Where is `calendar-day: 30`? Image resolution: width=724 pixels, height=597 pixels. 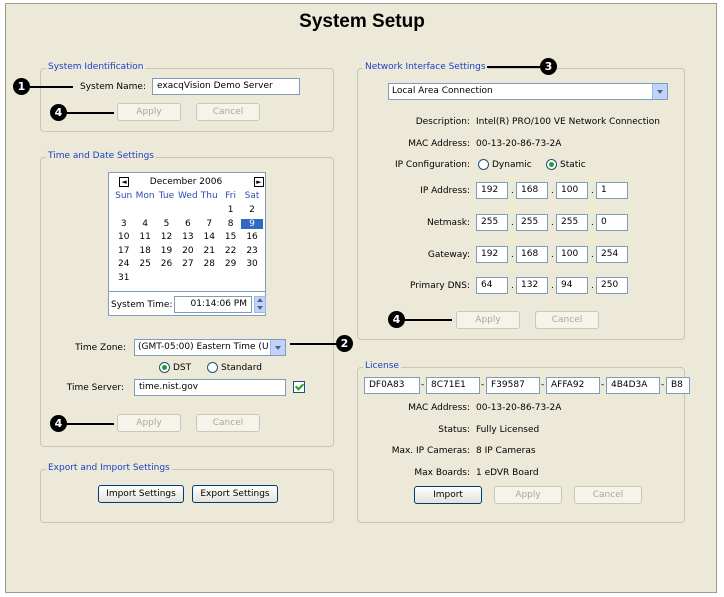 calendar-day: 30 is located at coordinates (251, 264).